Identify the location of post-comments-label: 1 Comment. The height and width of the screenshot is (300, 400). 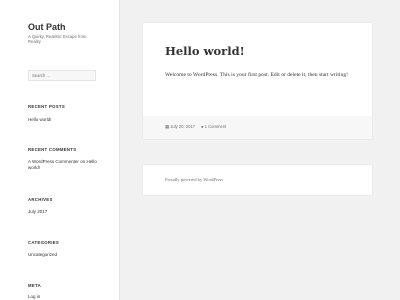
(215, 126).